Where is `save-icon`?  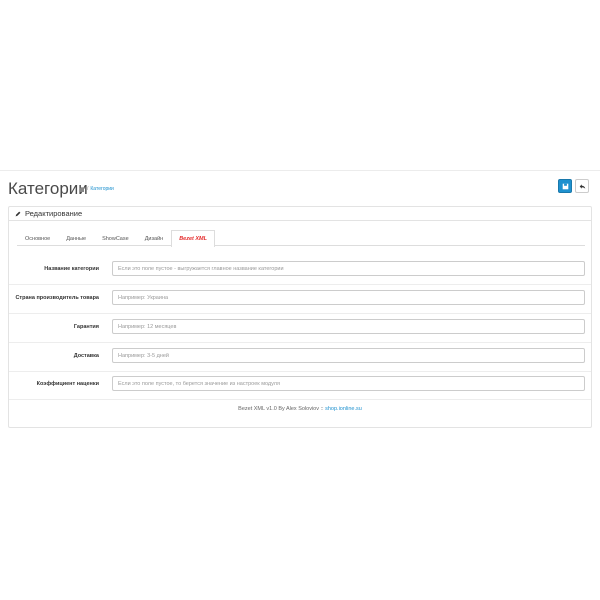 save-icon is located at coordinates (565, 186).